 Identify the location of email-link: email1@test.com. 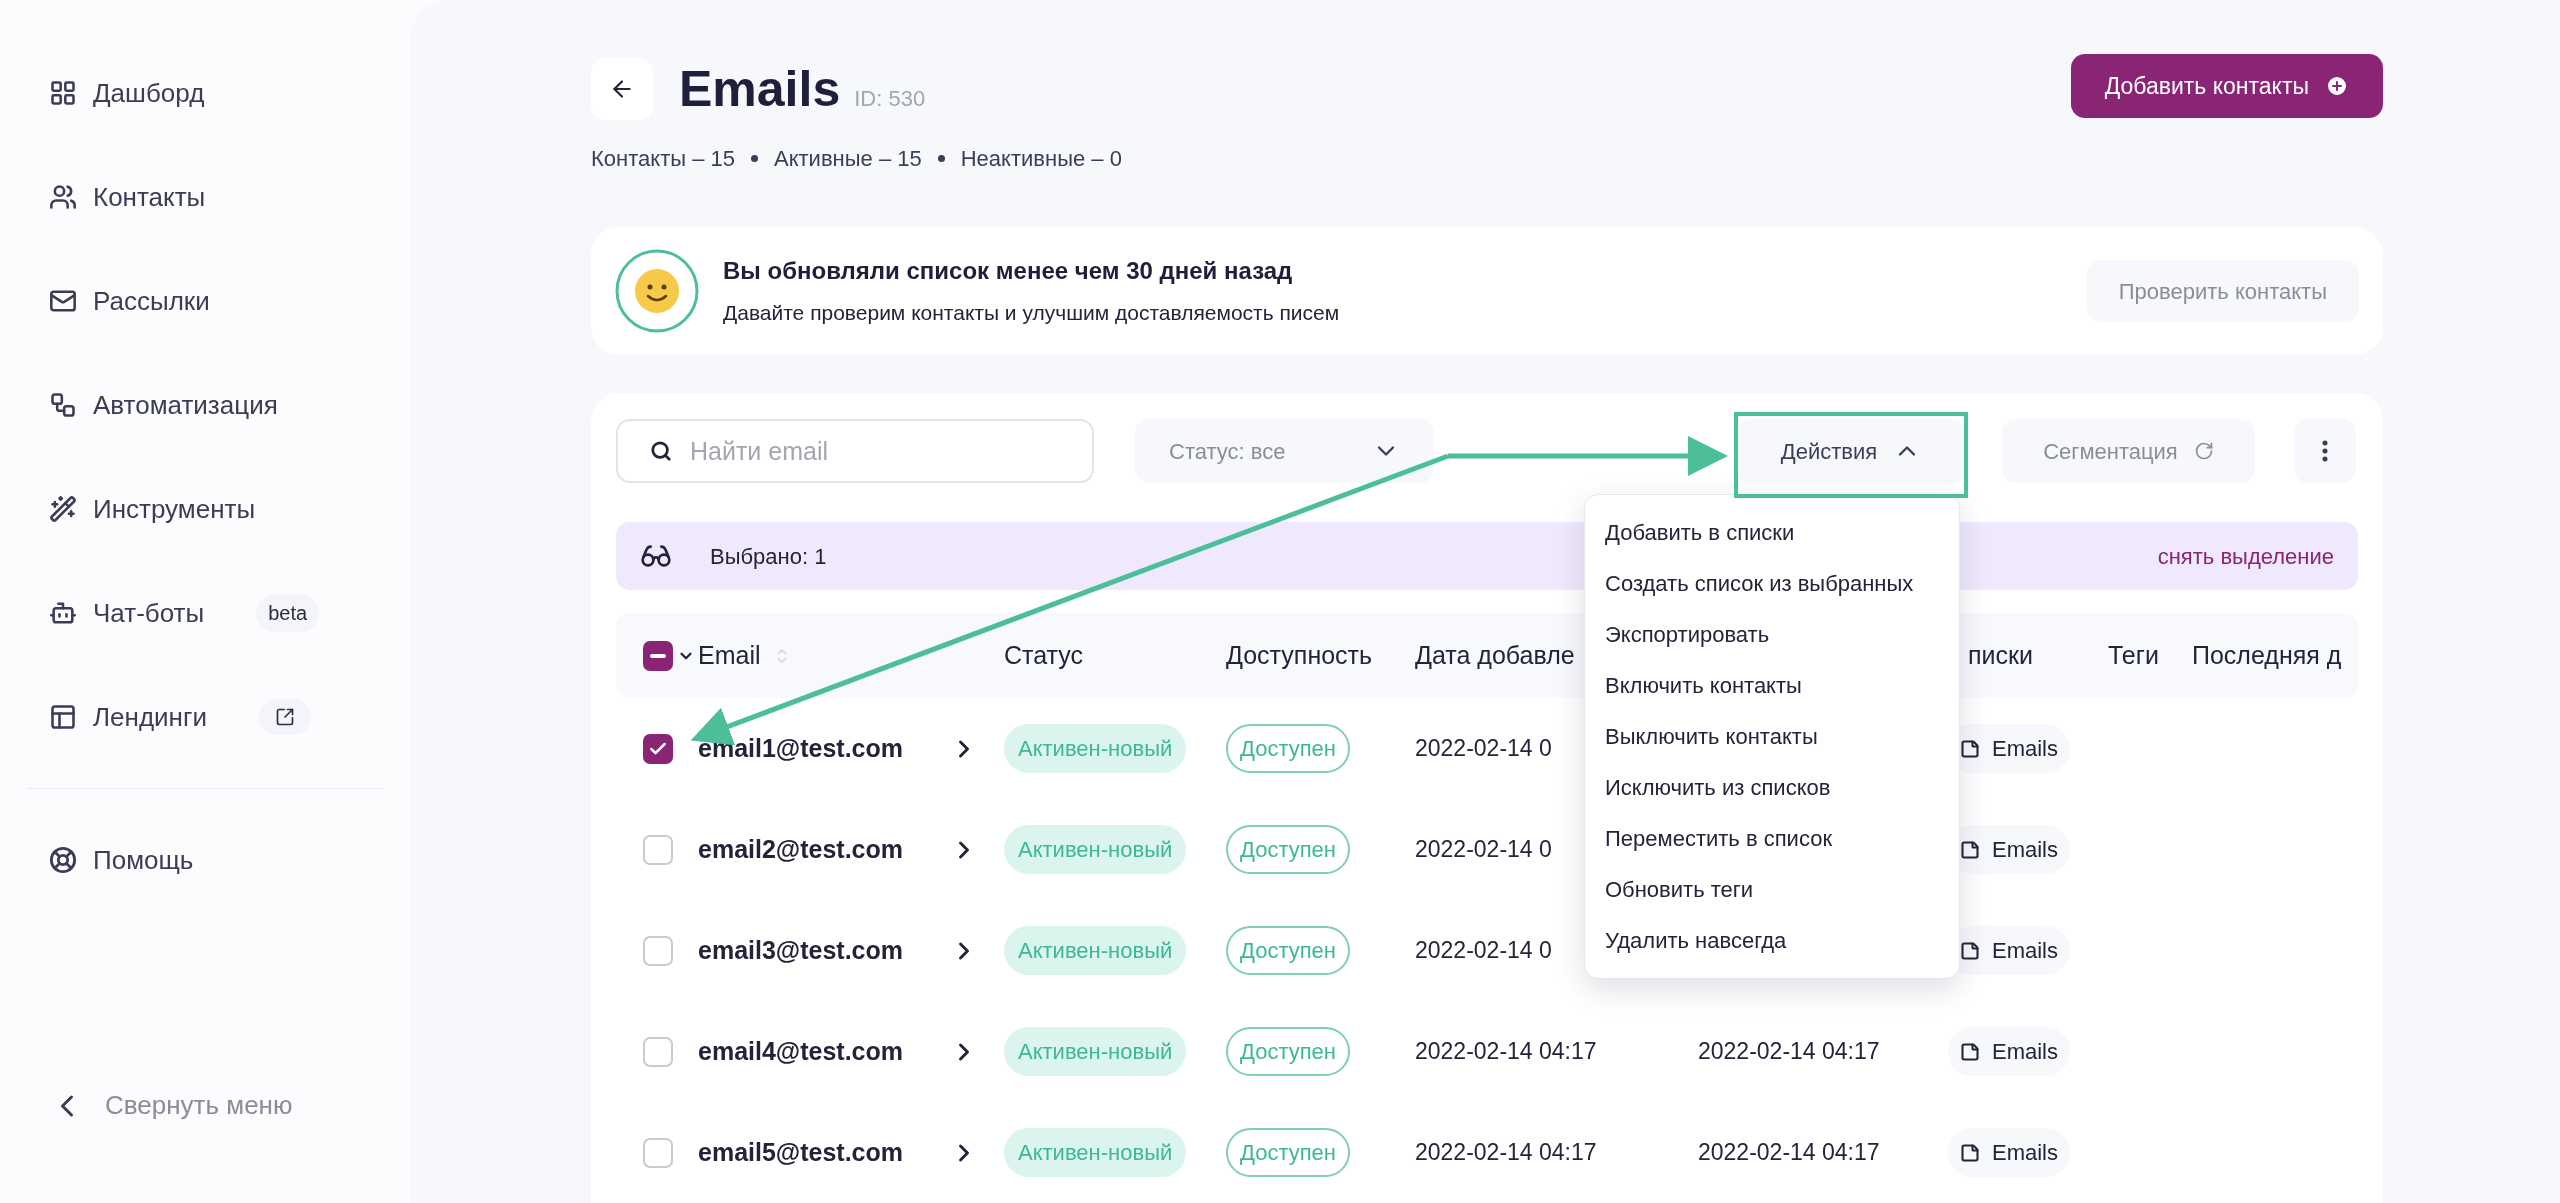
(801, 748).